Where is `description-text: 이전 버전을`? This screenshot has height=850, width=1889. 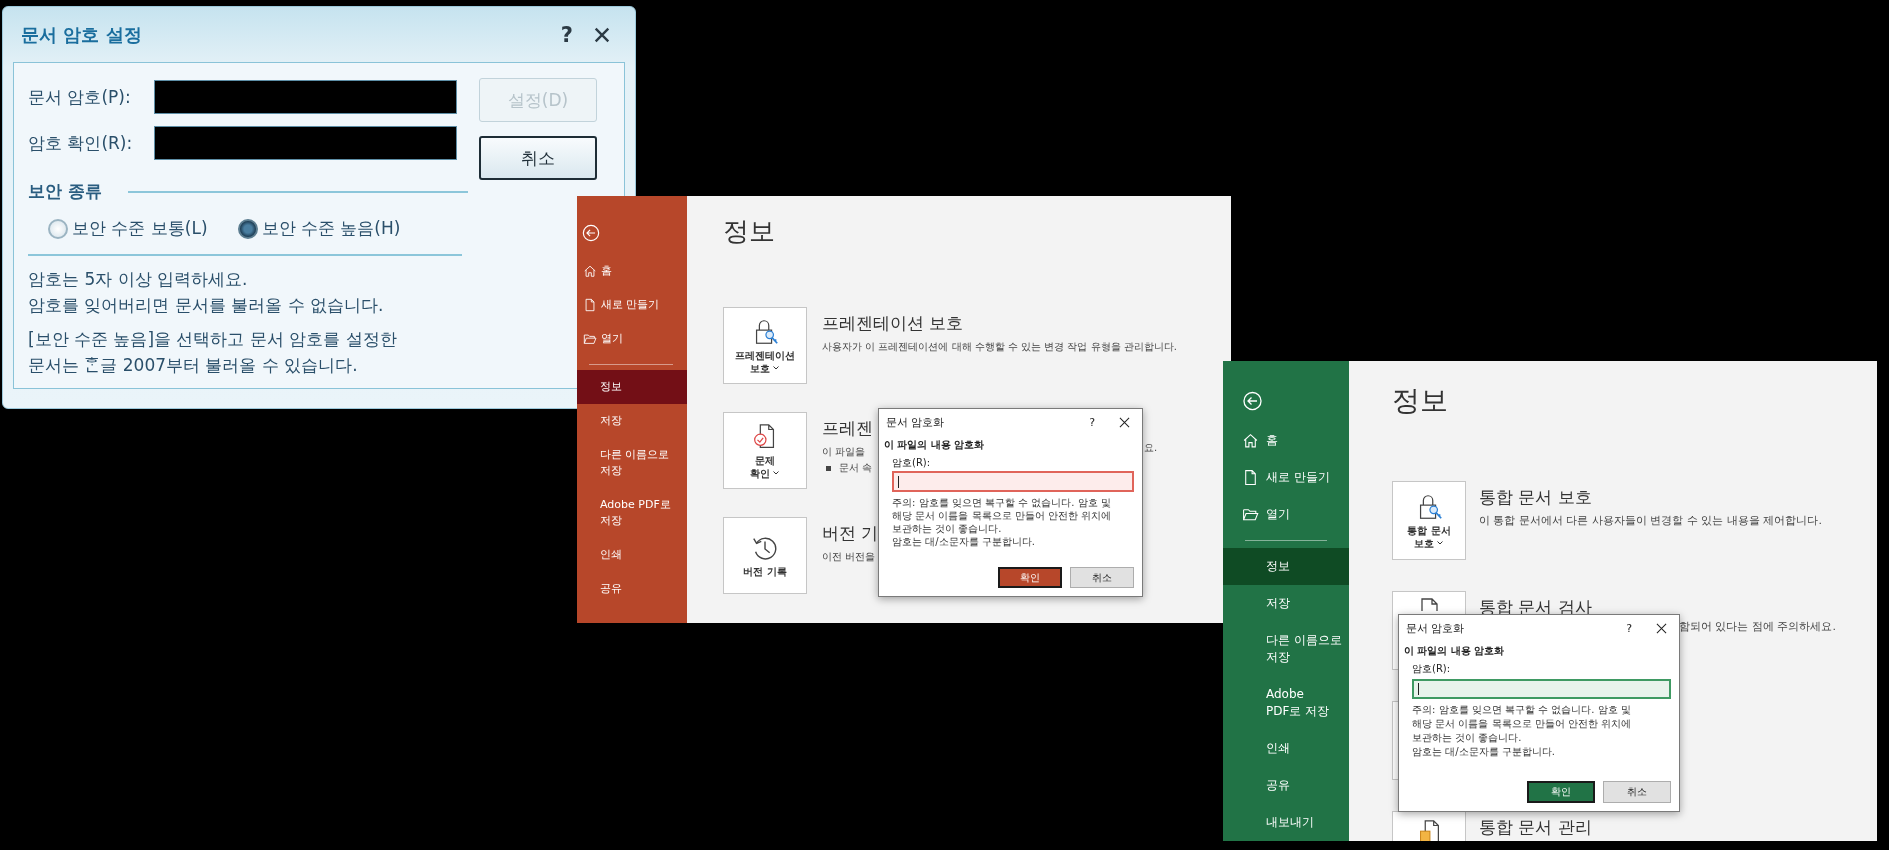 description-text: 이전 버전을 is located at coordinates (849, 556).